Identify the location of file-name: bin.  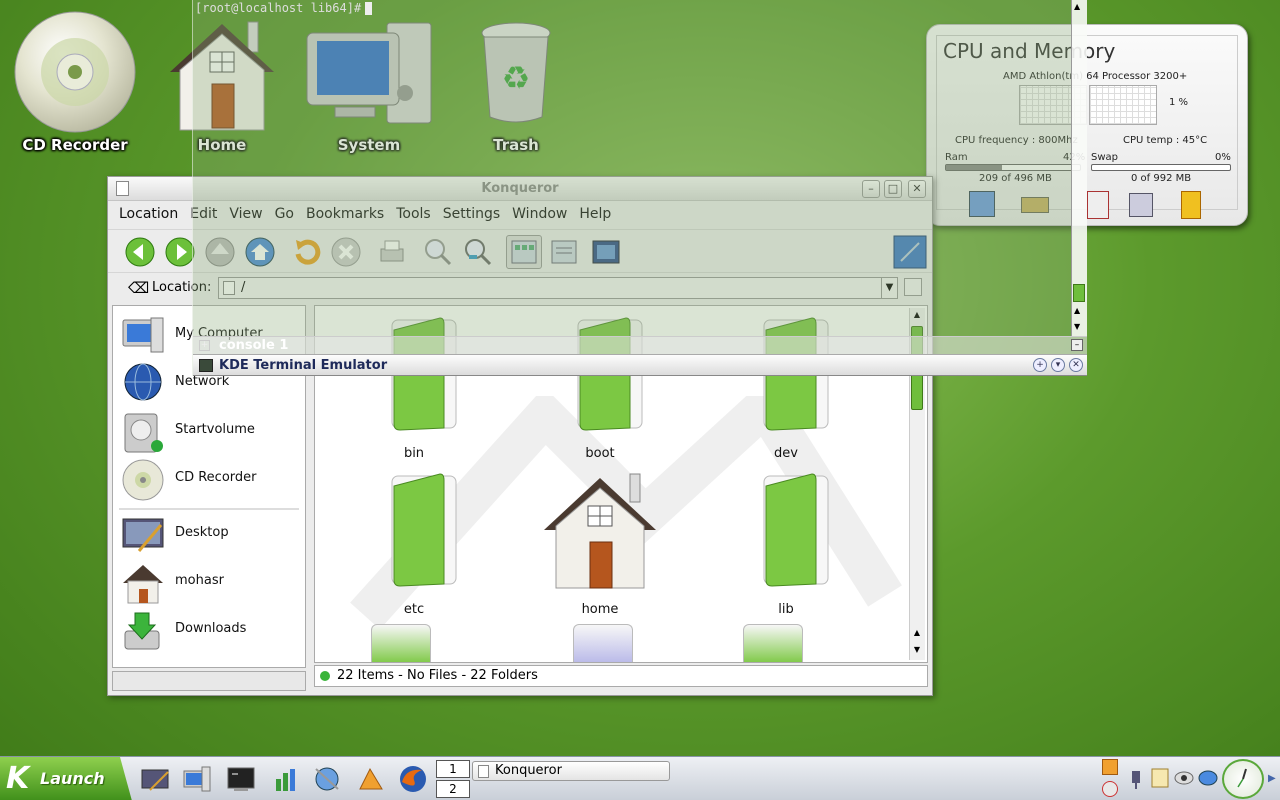
(414, 453).